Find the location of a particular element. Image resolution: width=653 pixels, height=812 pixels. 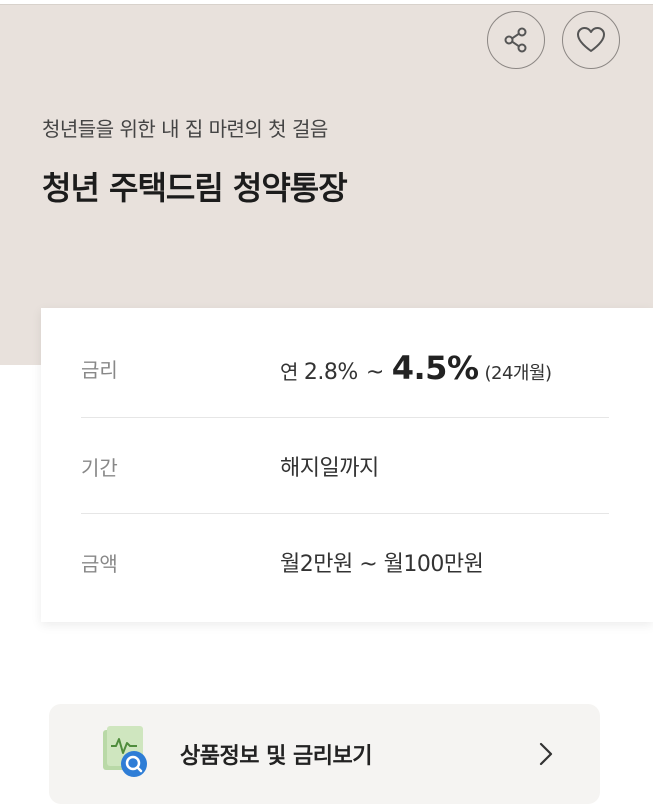

heart-icon is located at coordinates (591, 39).